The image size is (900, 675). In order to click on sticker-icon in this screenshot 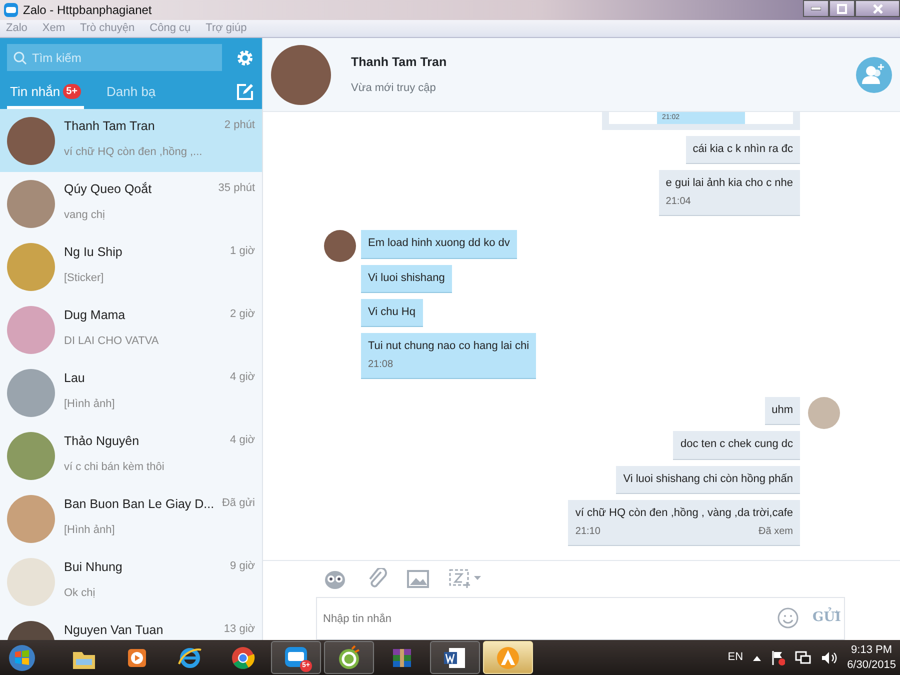, I will do `click(335, 579)`.